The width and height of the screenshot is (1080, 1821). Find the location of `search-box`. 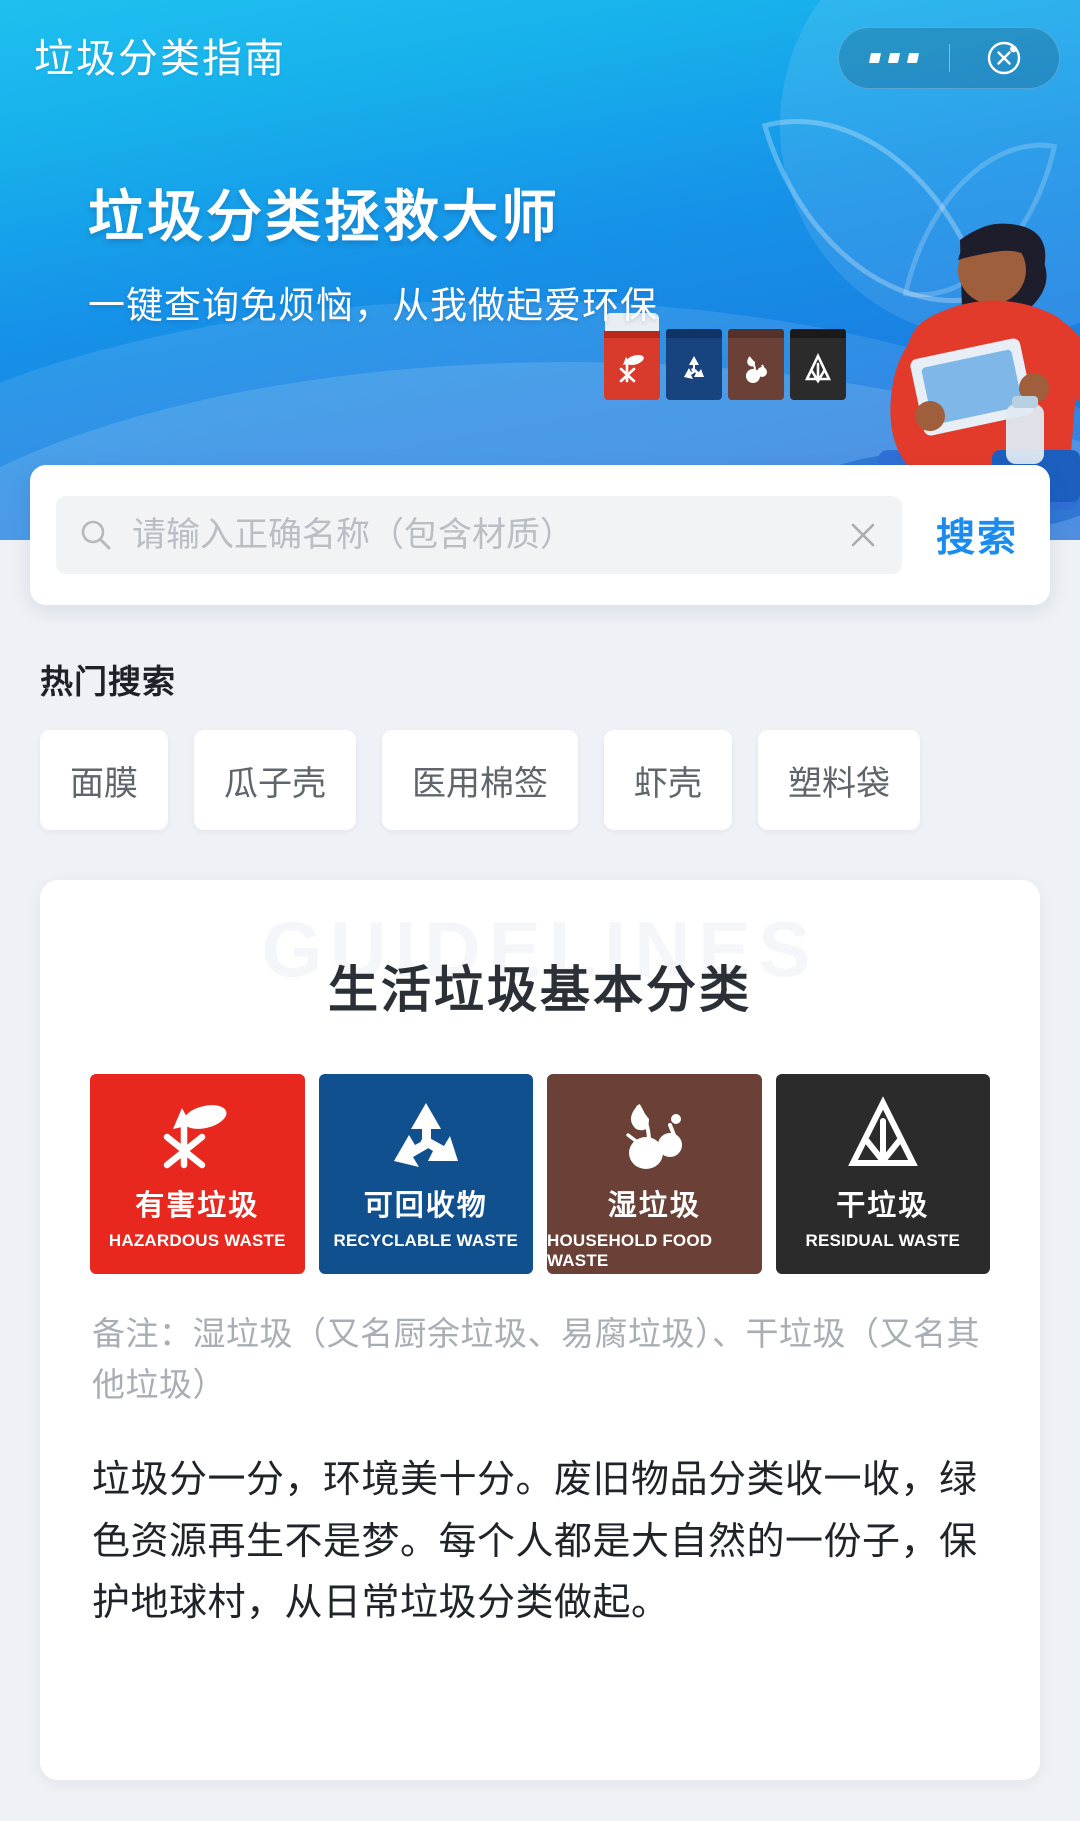

search-box is located at coordinates (479, 535).